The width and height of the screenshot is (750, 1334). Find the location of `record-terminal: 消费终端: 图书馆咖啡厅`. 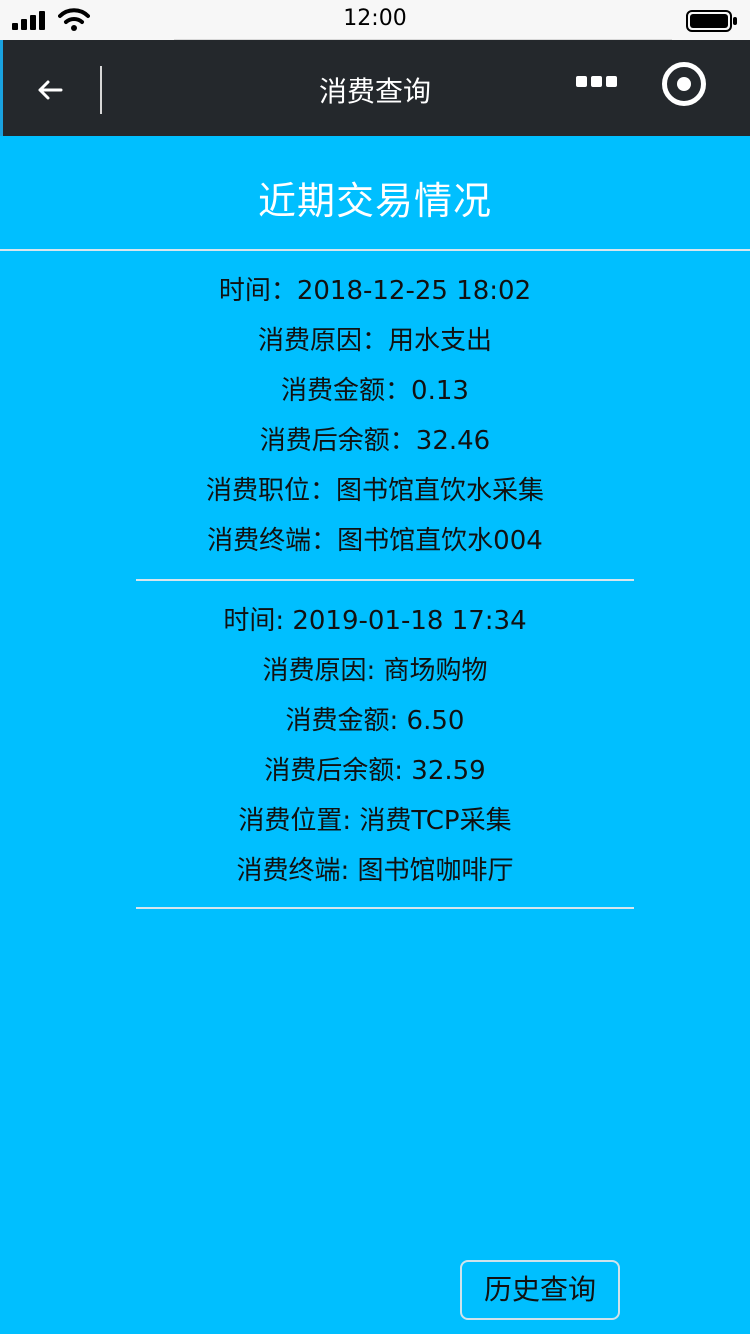

record-terminal: 消费终端: 图书馆咖啡厅 is located at coordinates (375, 871).